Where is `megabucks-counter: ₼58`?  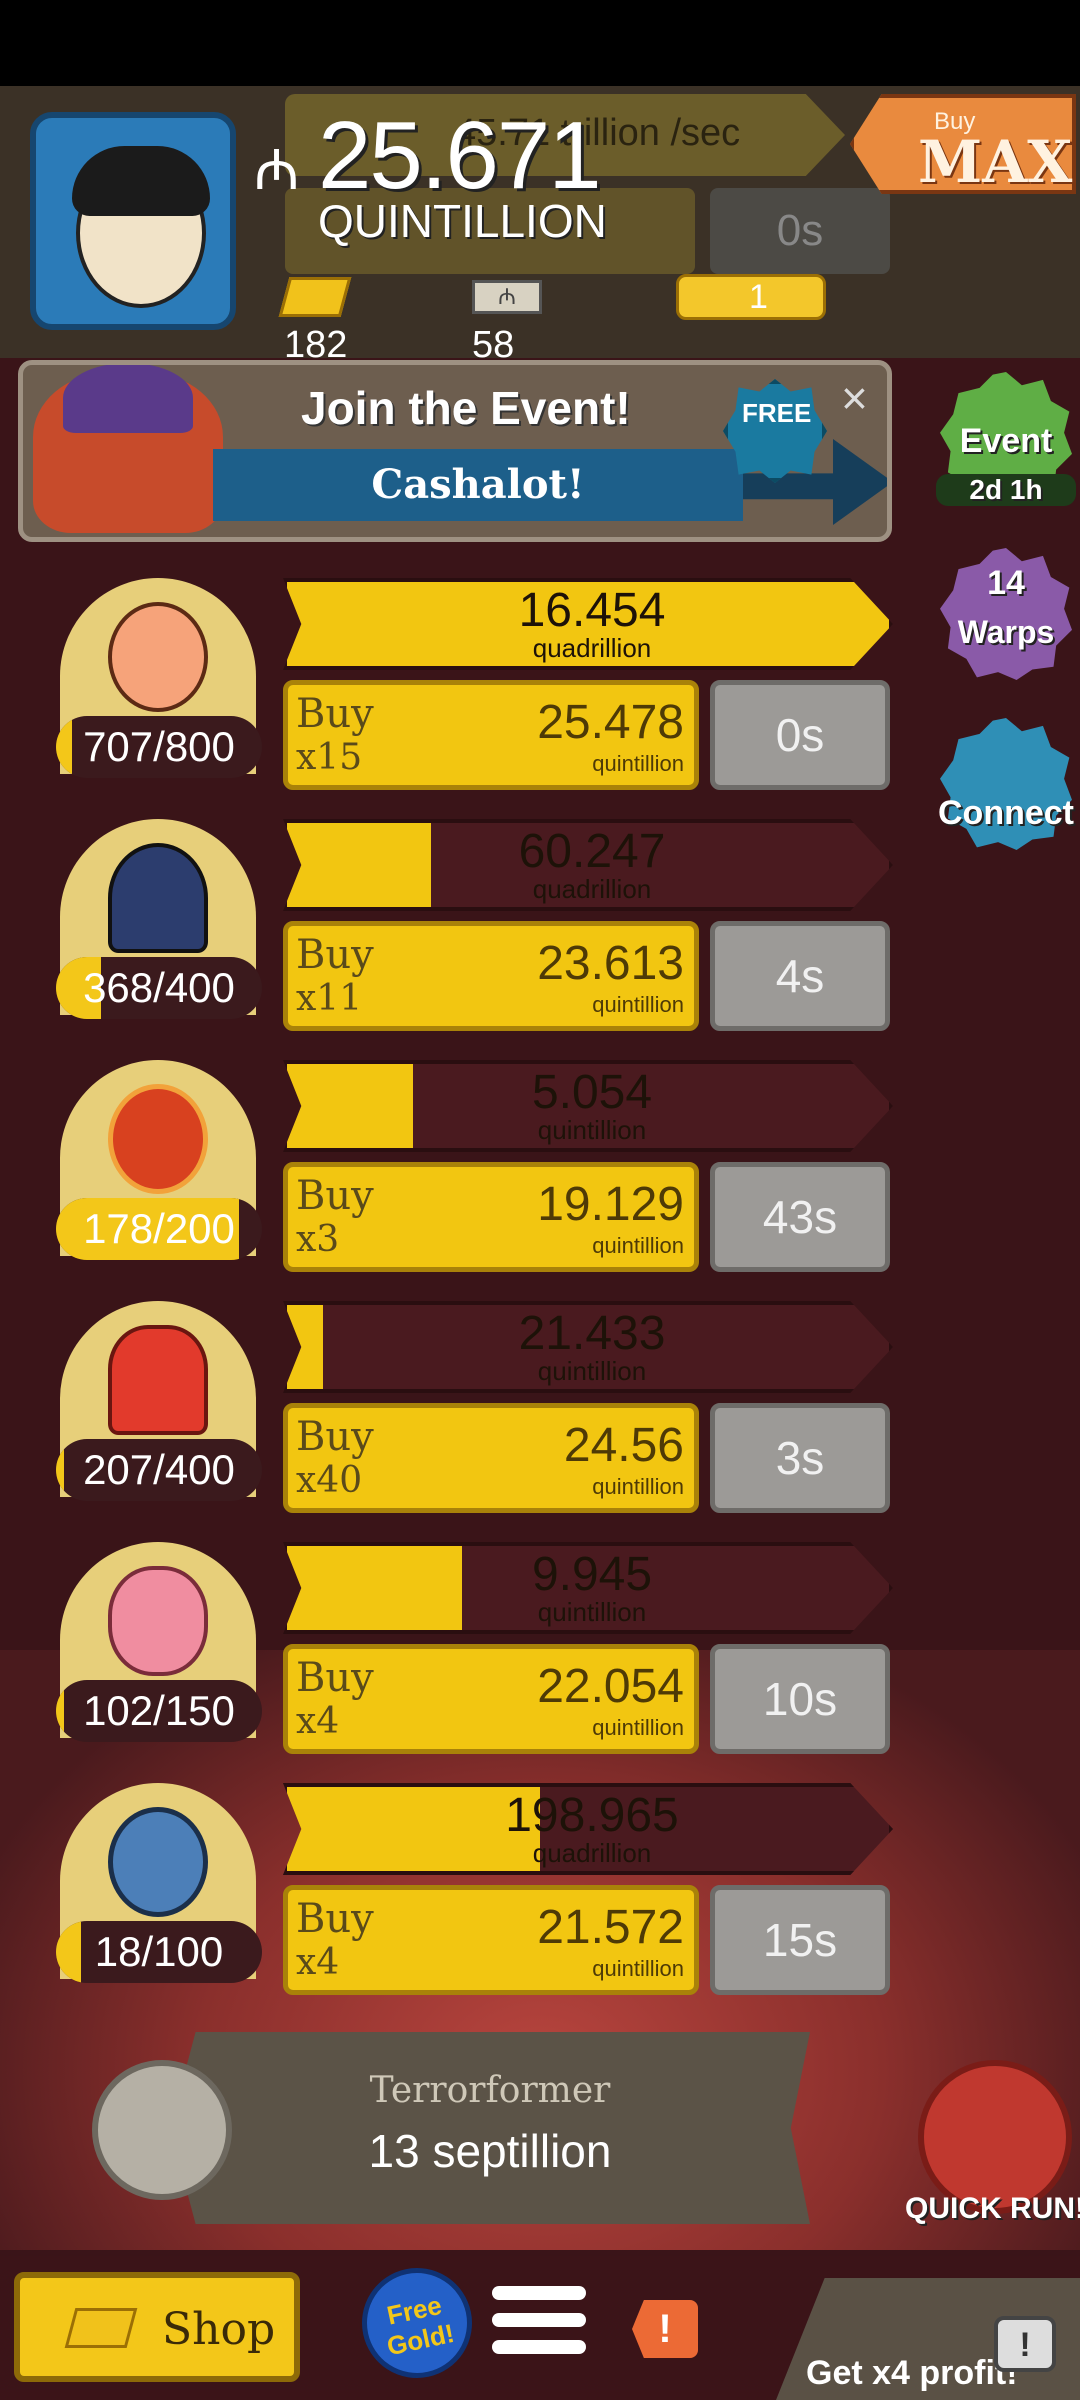 megabucks-counter: ₼58 is located at coordinates (513, 318).